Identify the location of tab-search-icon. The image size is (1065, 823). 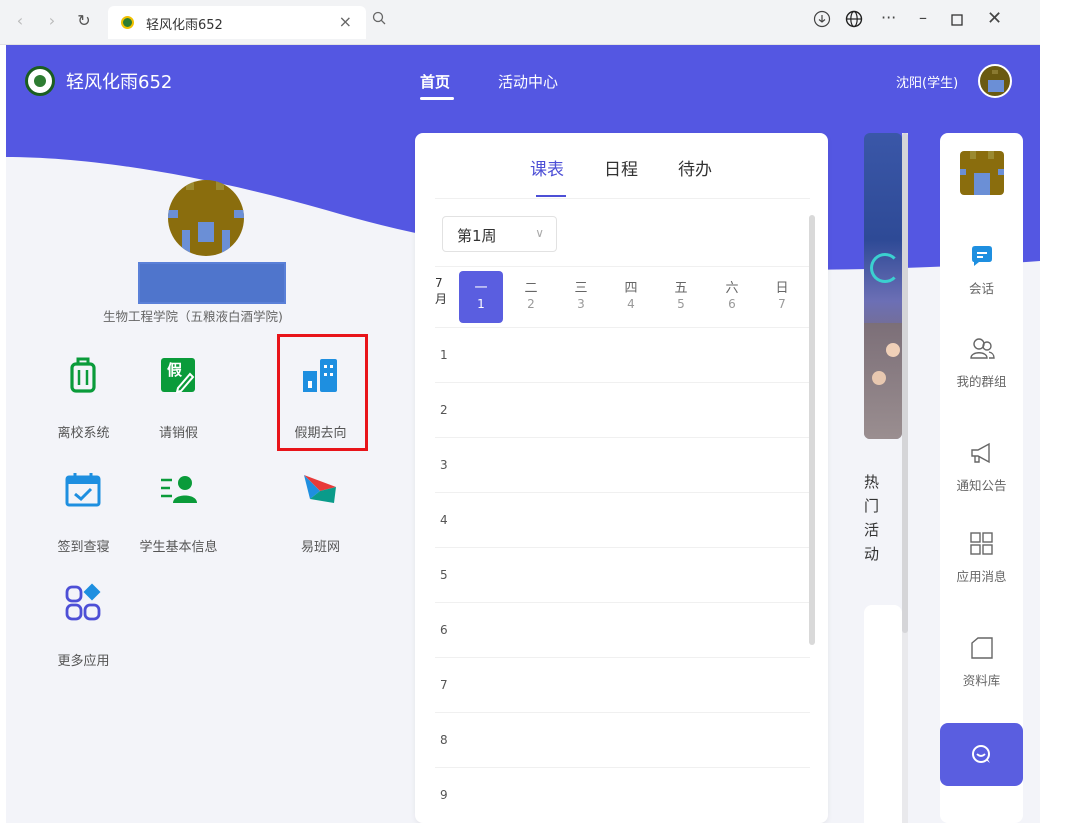
(379, 18).